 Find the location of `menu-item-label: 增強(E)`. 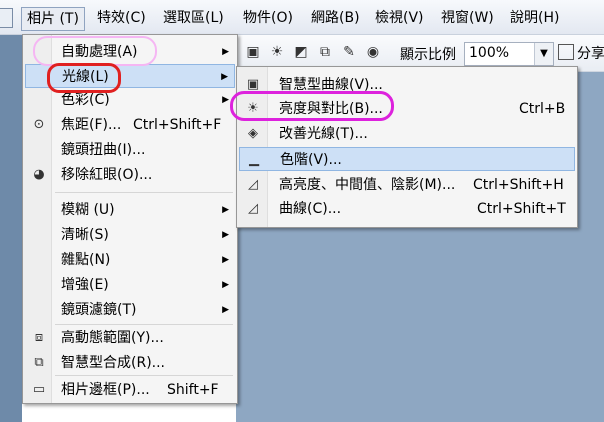

menu-item-label: 增強(E) is located at coordinates (85, 285).